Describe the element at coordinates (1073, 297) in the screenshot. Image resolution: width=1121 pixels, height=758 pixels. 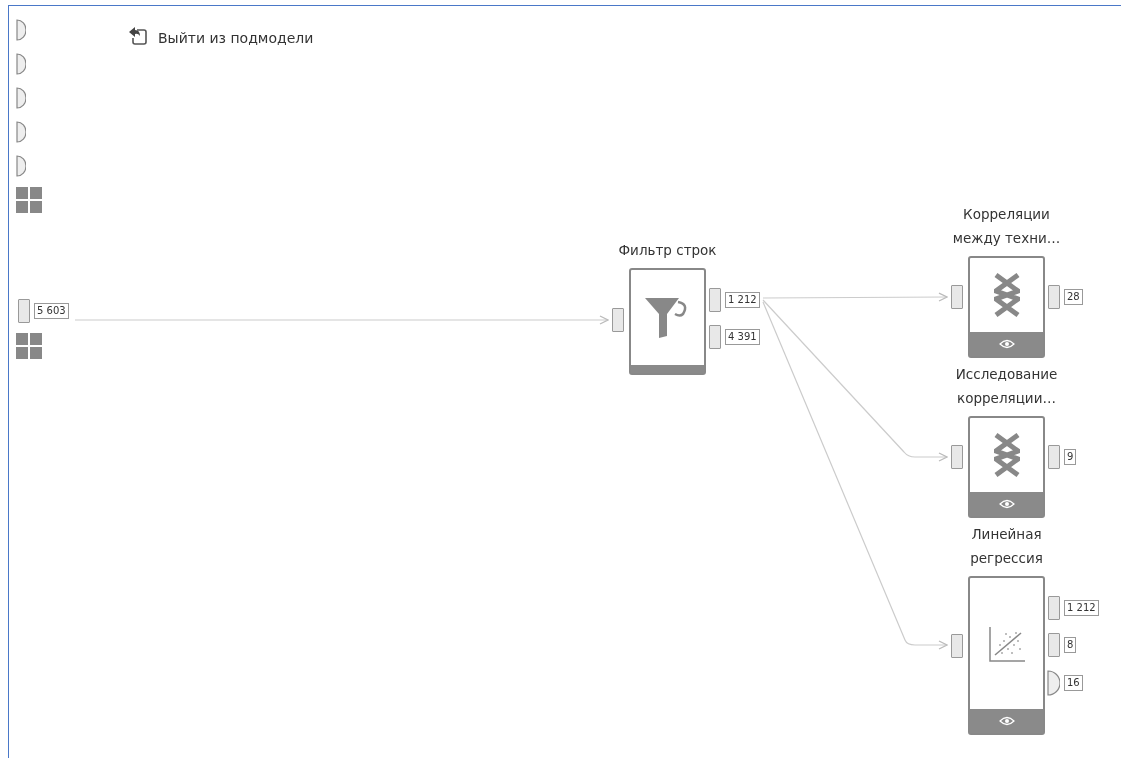
I see `row-count: 28` at that location.